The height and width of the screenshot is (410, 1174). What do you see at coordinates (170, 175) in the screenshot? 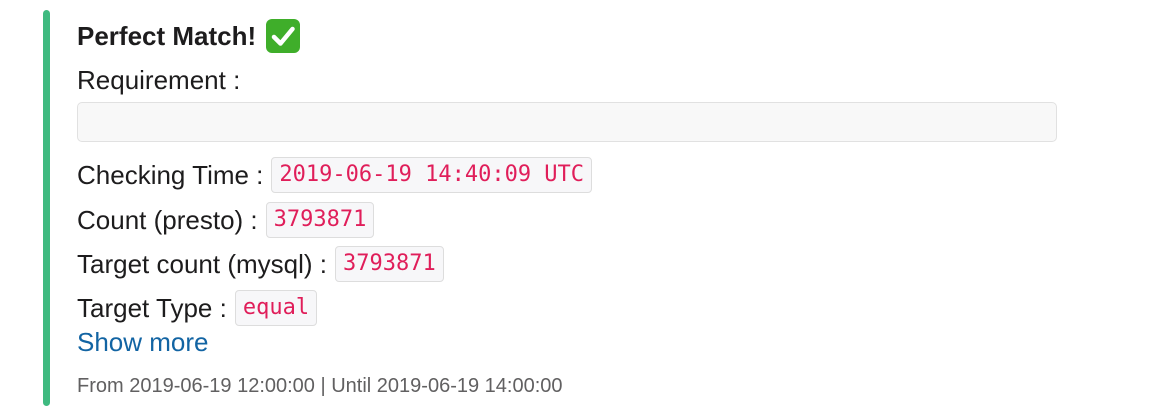
I see `field-label: Checking Time :` at bounding box center [170, 175].